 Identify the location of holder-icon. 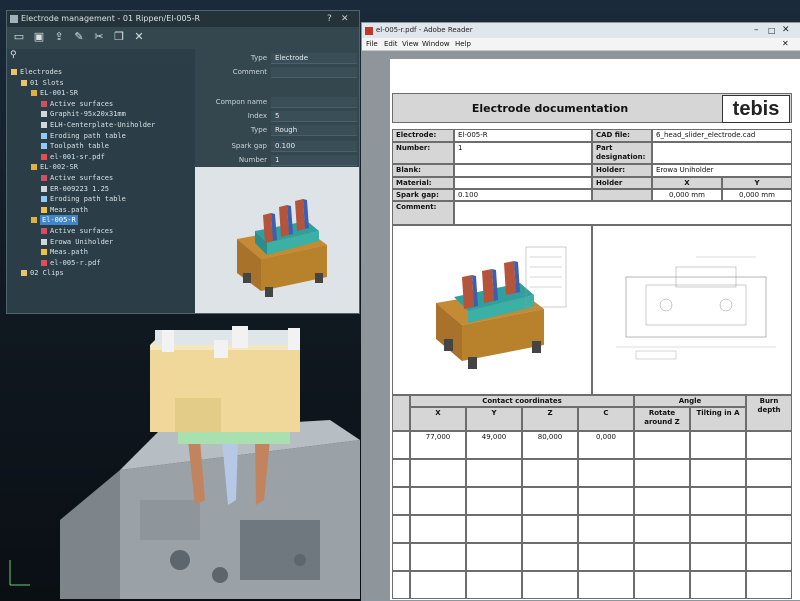
(44, 241).